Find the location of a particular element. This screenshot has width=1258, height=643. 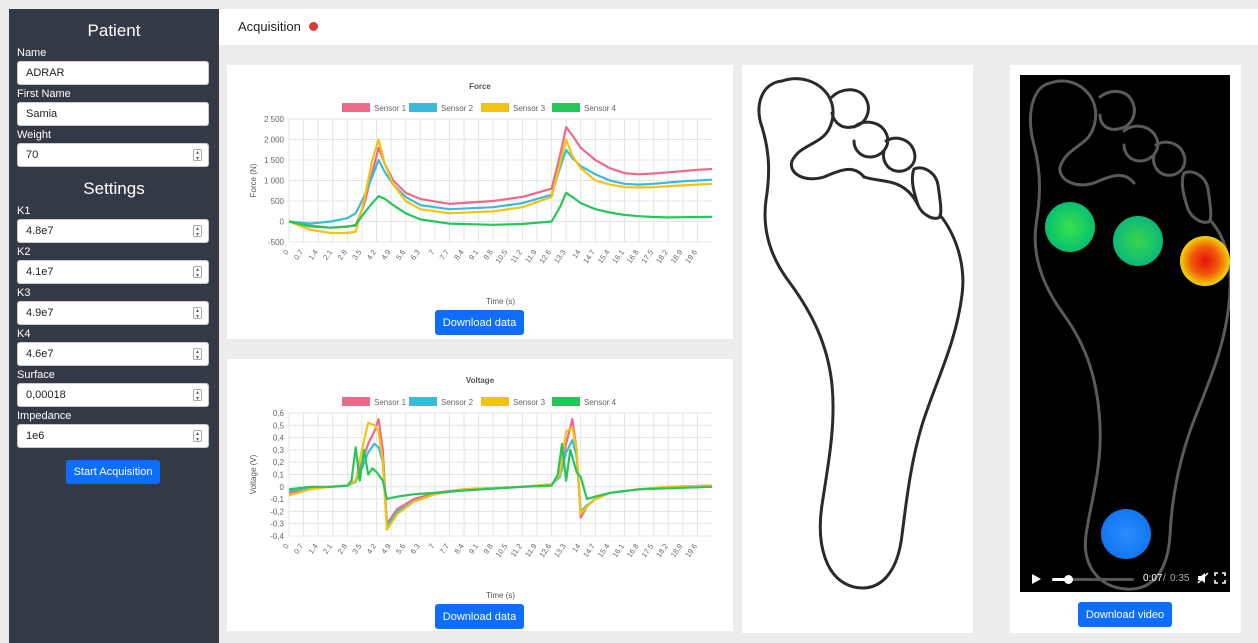

first-name-input-value: Samia is located at coordinates (42, 114).